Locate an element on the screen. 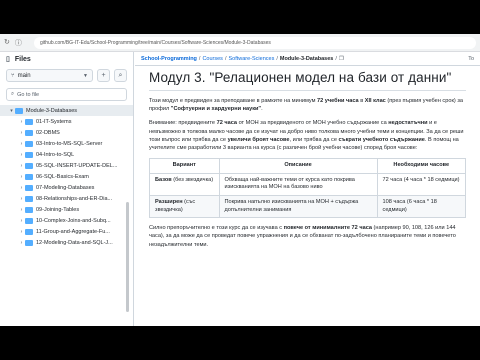 Image resolution: width=480 pixels, height=360 pixels. table-cell-hours: 72 часа (4 часа * 18 седмици) is located at coordinates (421, 184).